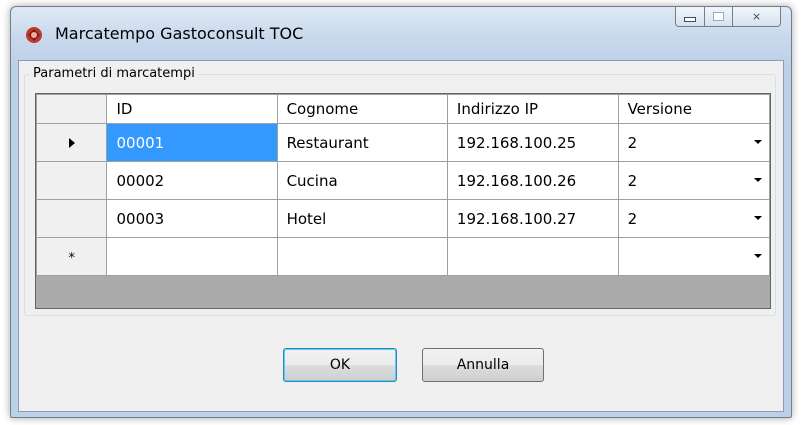 Image resolution: width=806 pixels, height=425 pixels. What do you see at coordinates (114, 73) in the screenshot?
I see `groupbox-label: Parametri di marcatempi` at bounding box center [114, 73].